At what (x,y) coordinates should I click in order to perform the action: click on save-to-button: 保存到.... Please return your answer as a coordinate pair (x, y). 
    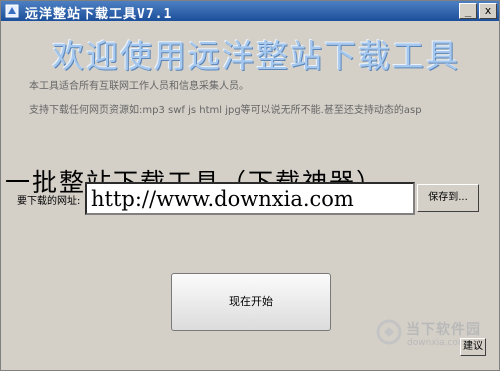
    Looking at the image, I should click on (448, 198).